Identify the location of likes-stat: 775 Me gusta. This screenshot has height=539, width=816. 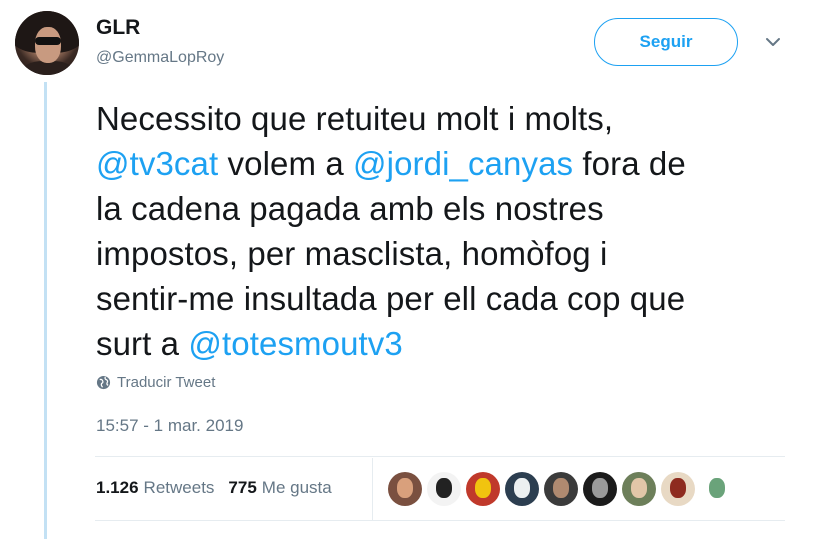
(279, 488).